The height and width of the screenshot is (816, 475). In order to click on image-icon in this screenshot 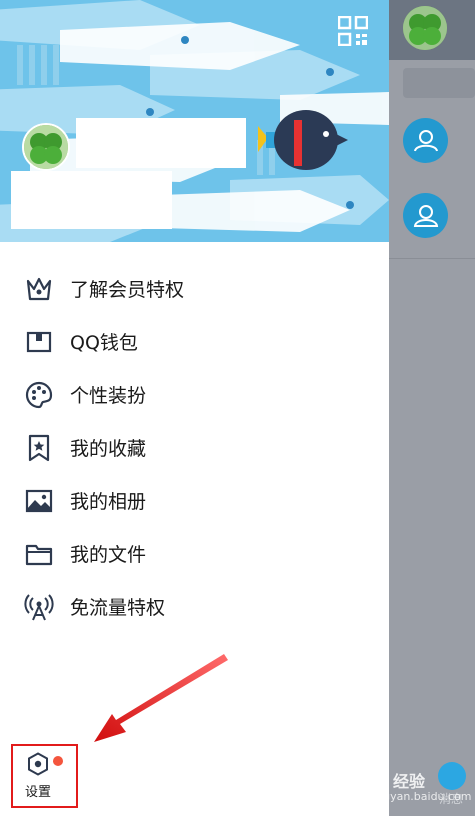, I will do `click(39, 501)`.